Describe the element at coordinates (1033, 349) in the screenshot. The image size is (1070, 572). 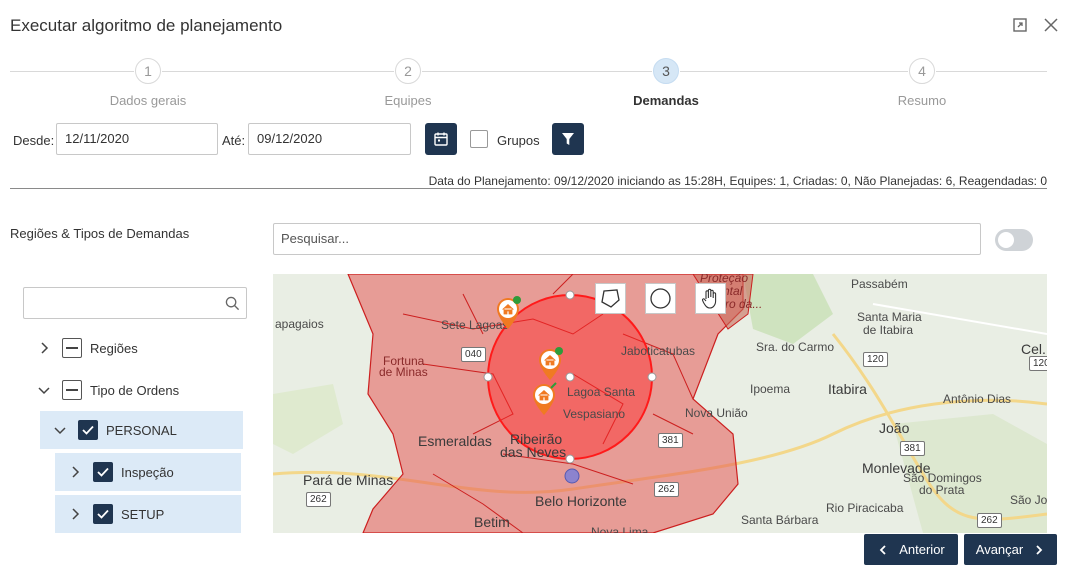
I see `map-label: Cel.` at that location.